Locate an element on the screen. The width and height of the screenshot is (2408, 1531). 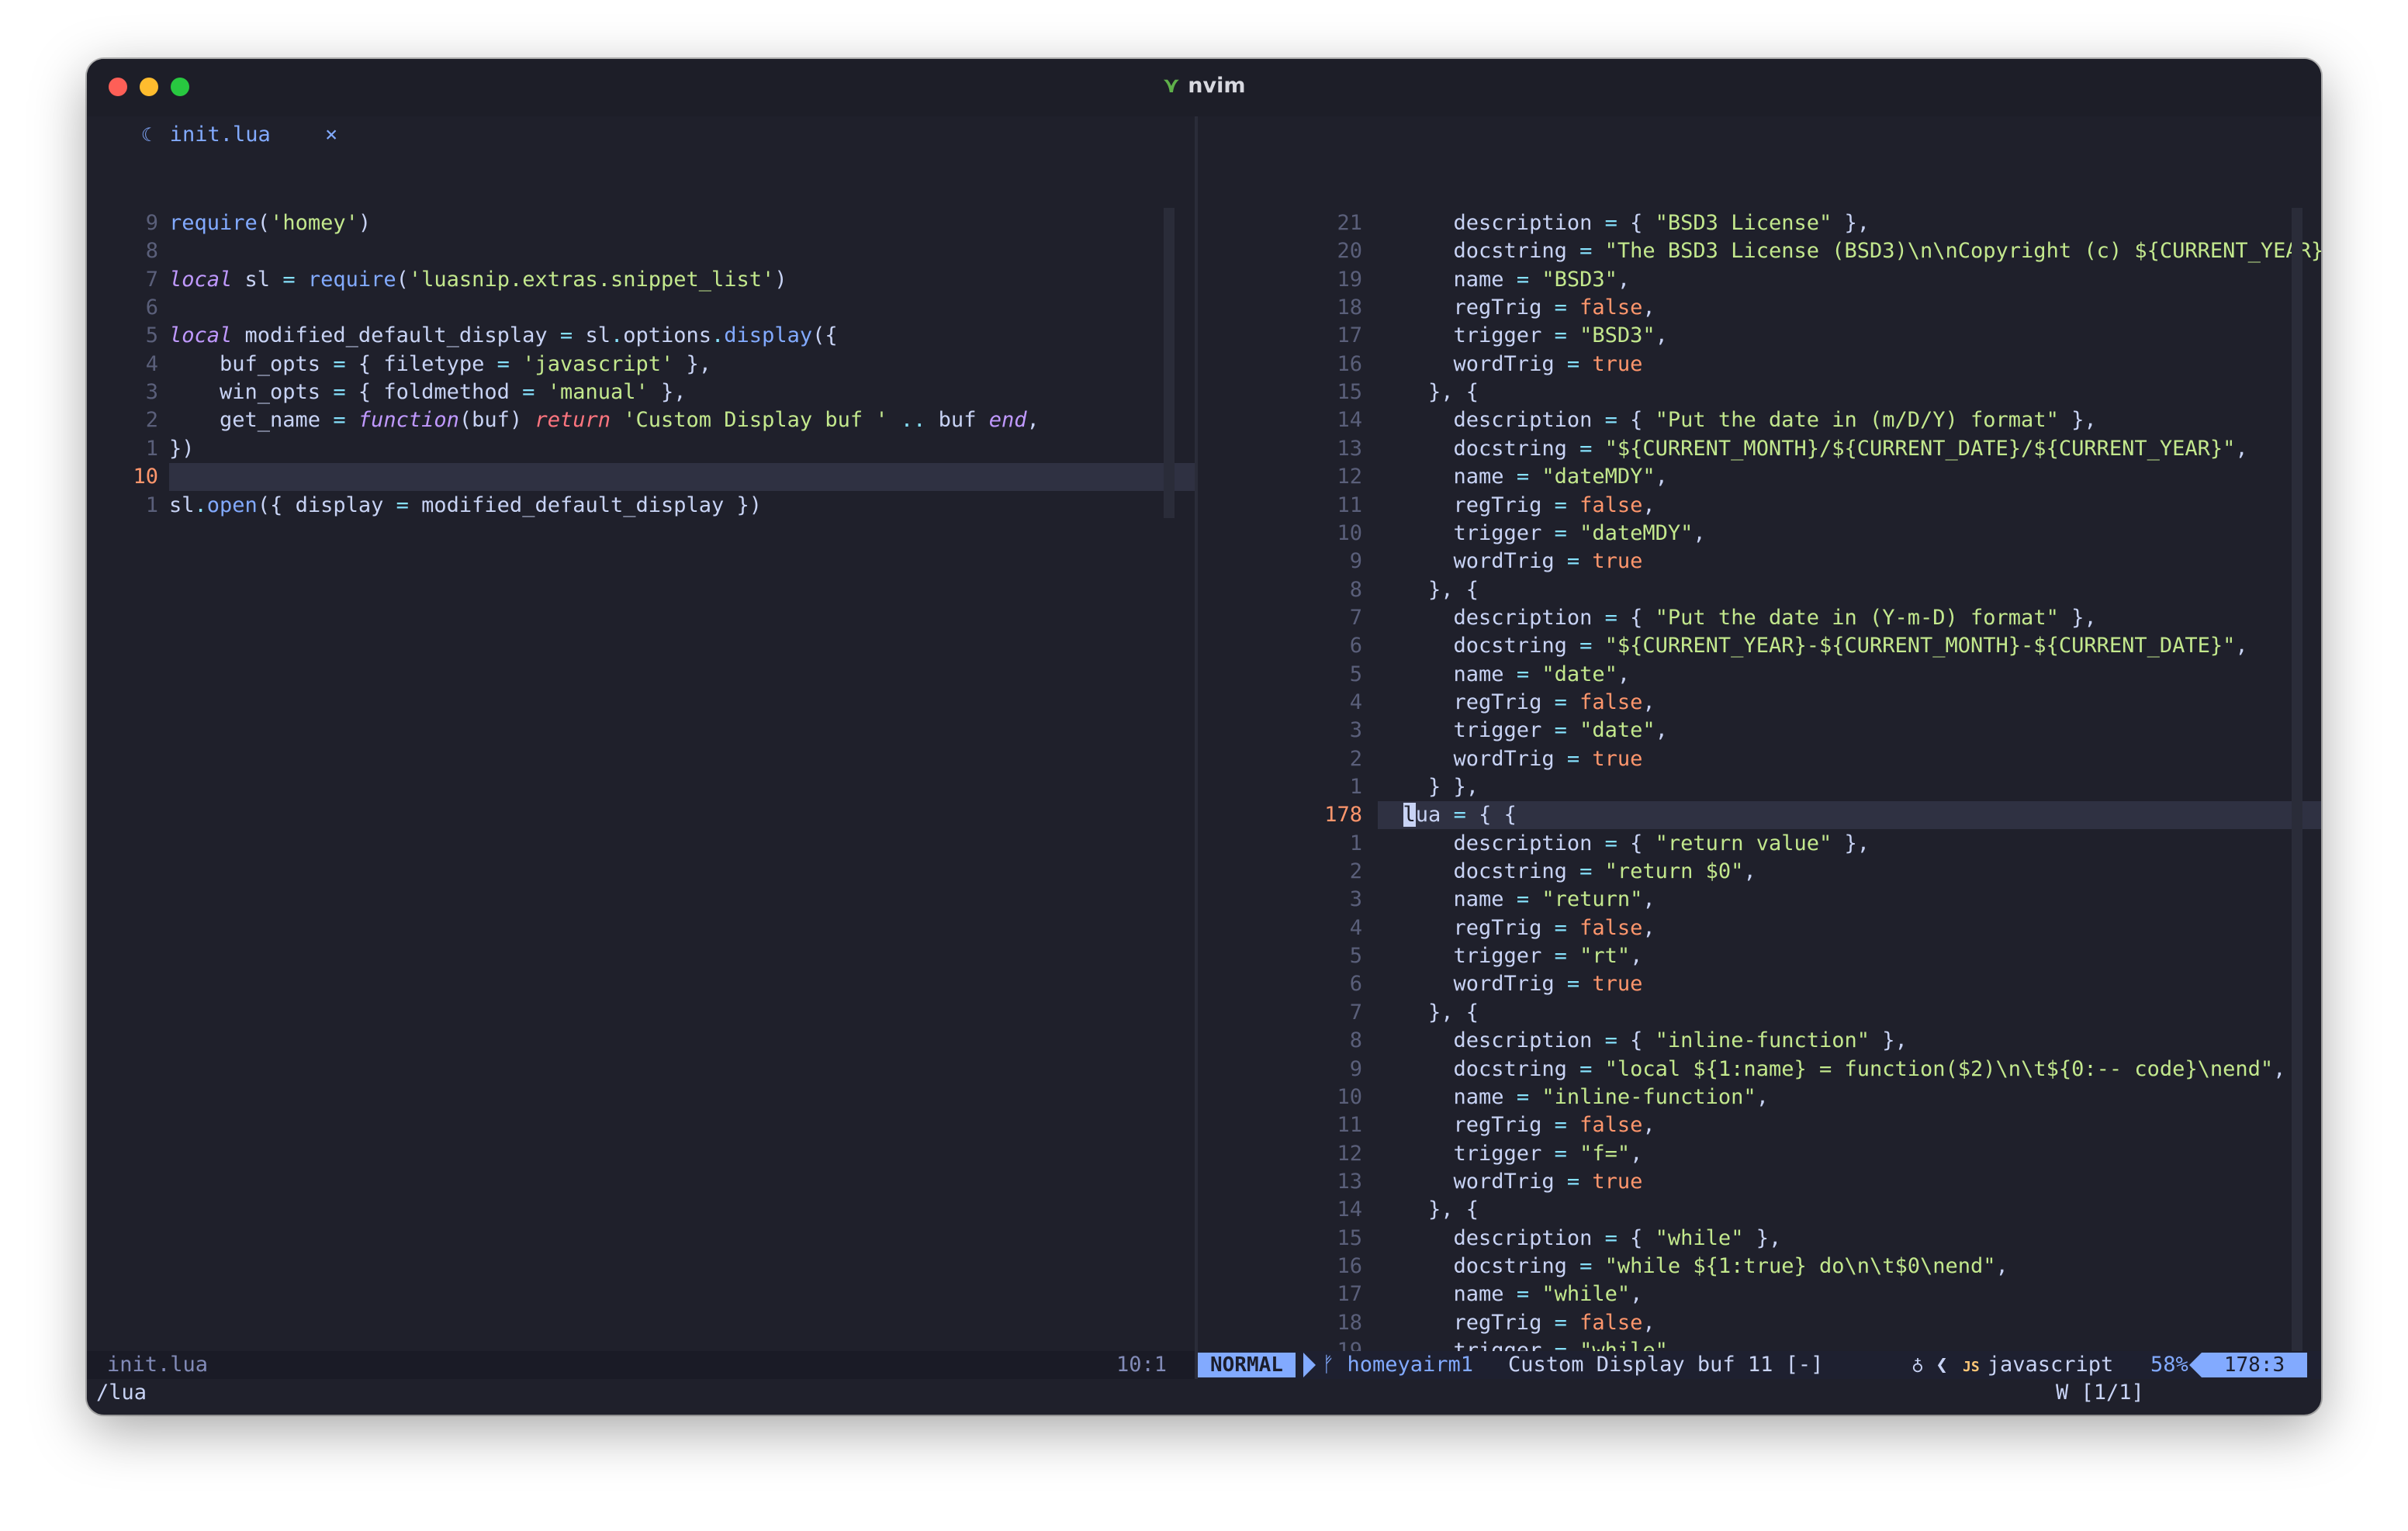
code-text: name = "while", is located at coordinates (1510, 1294).